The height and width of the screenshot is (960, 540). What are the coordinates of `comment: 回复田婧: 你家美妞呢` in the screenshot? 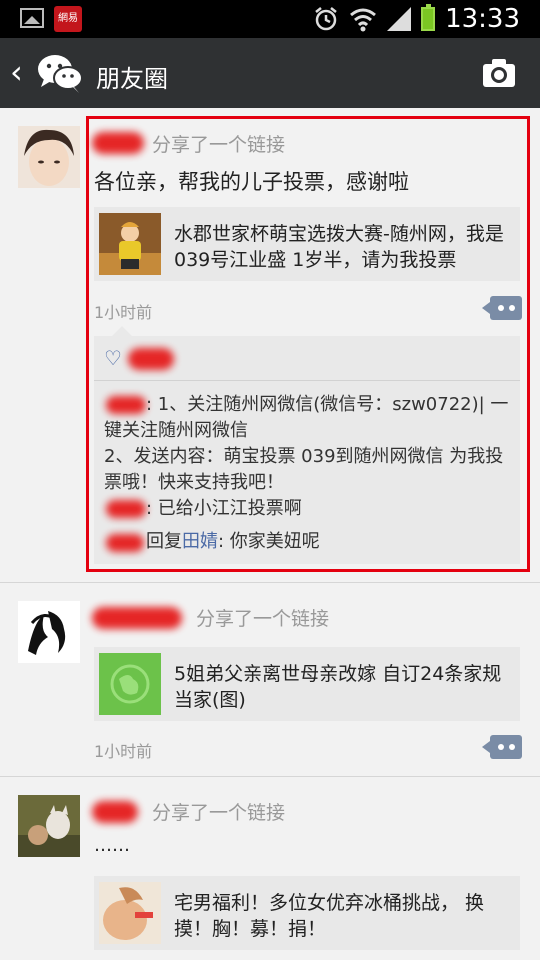 It's located at (329, 542).